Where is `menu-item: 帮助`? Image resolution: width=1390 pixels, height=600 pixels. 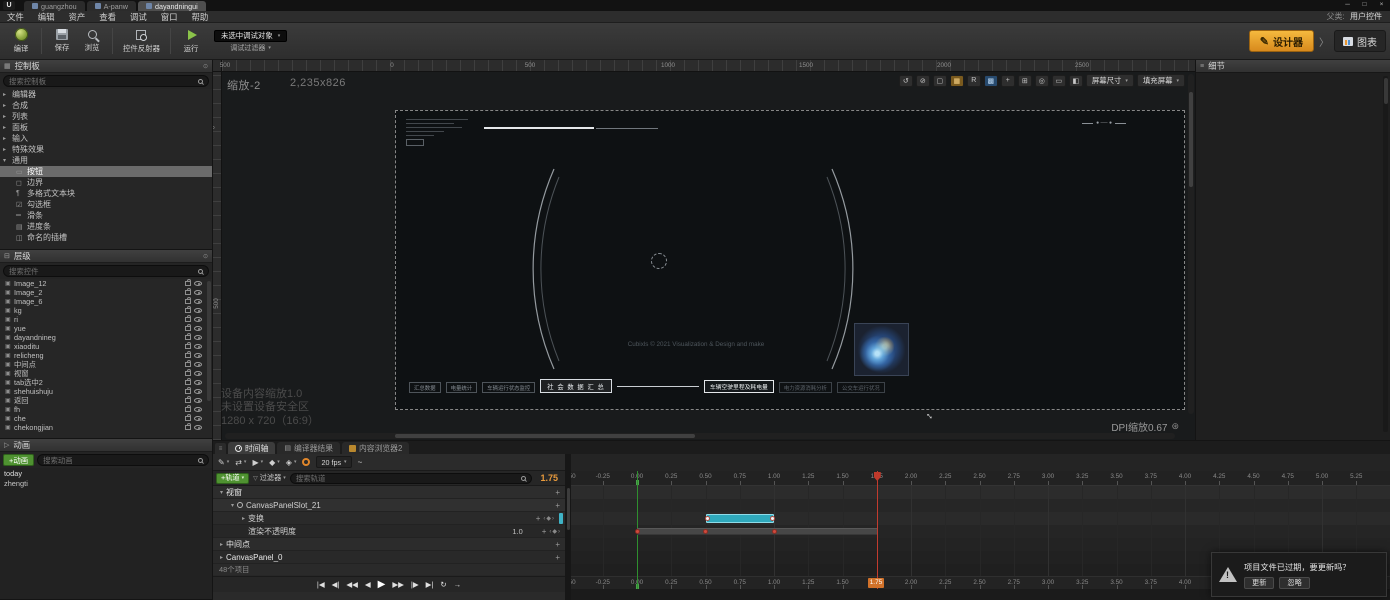
menu-item: 帮助 is located at coordinates (200, 17).